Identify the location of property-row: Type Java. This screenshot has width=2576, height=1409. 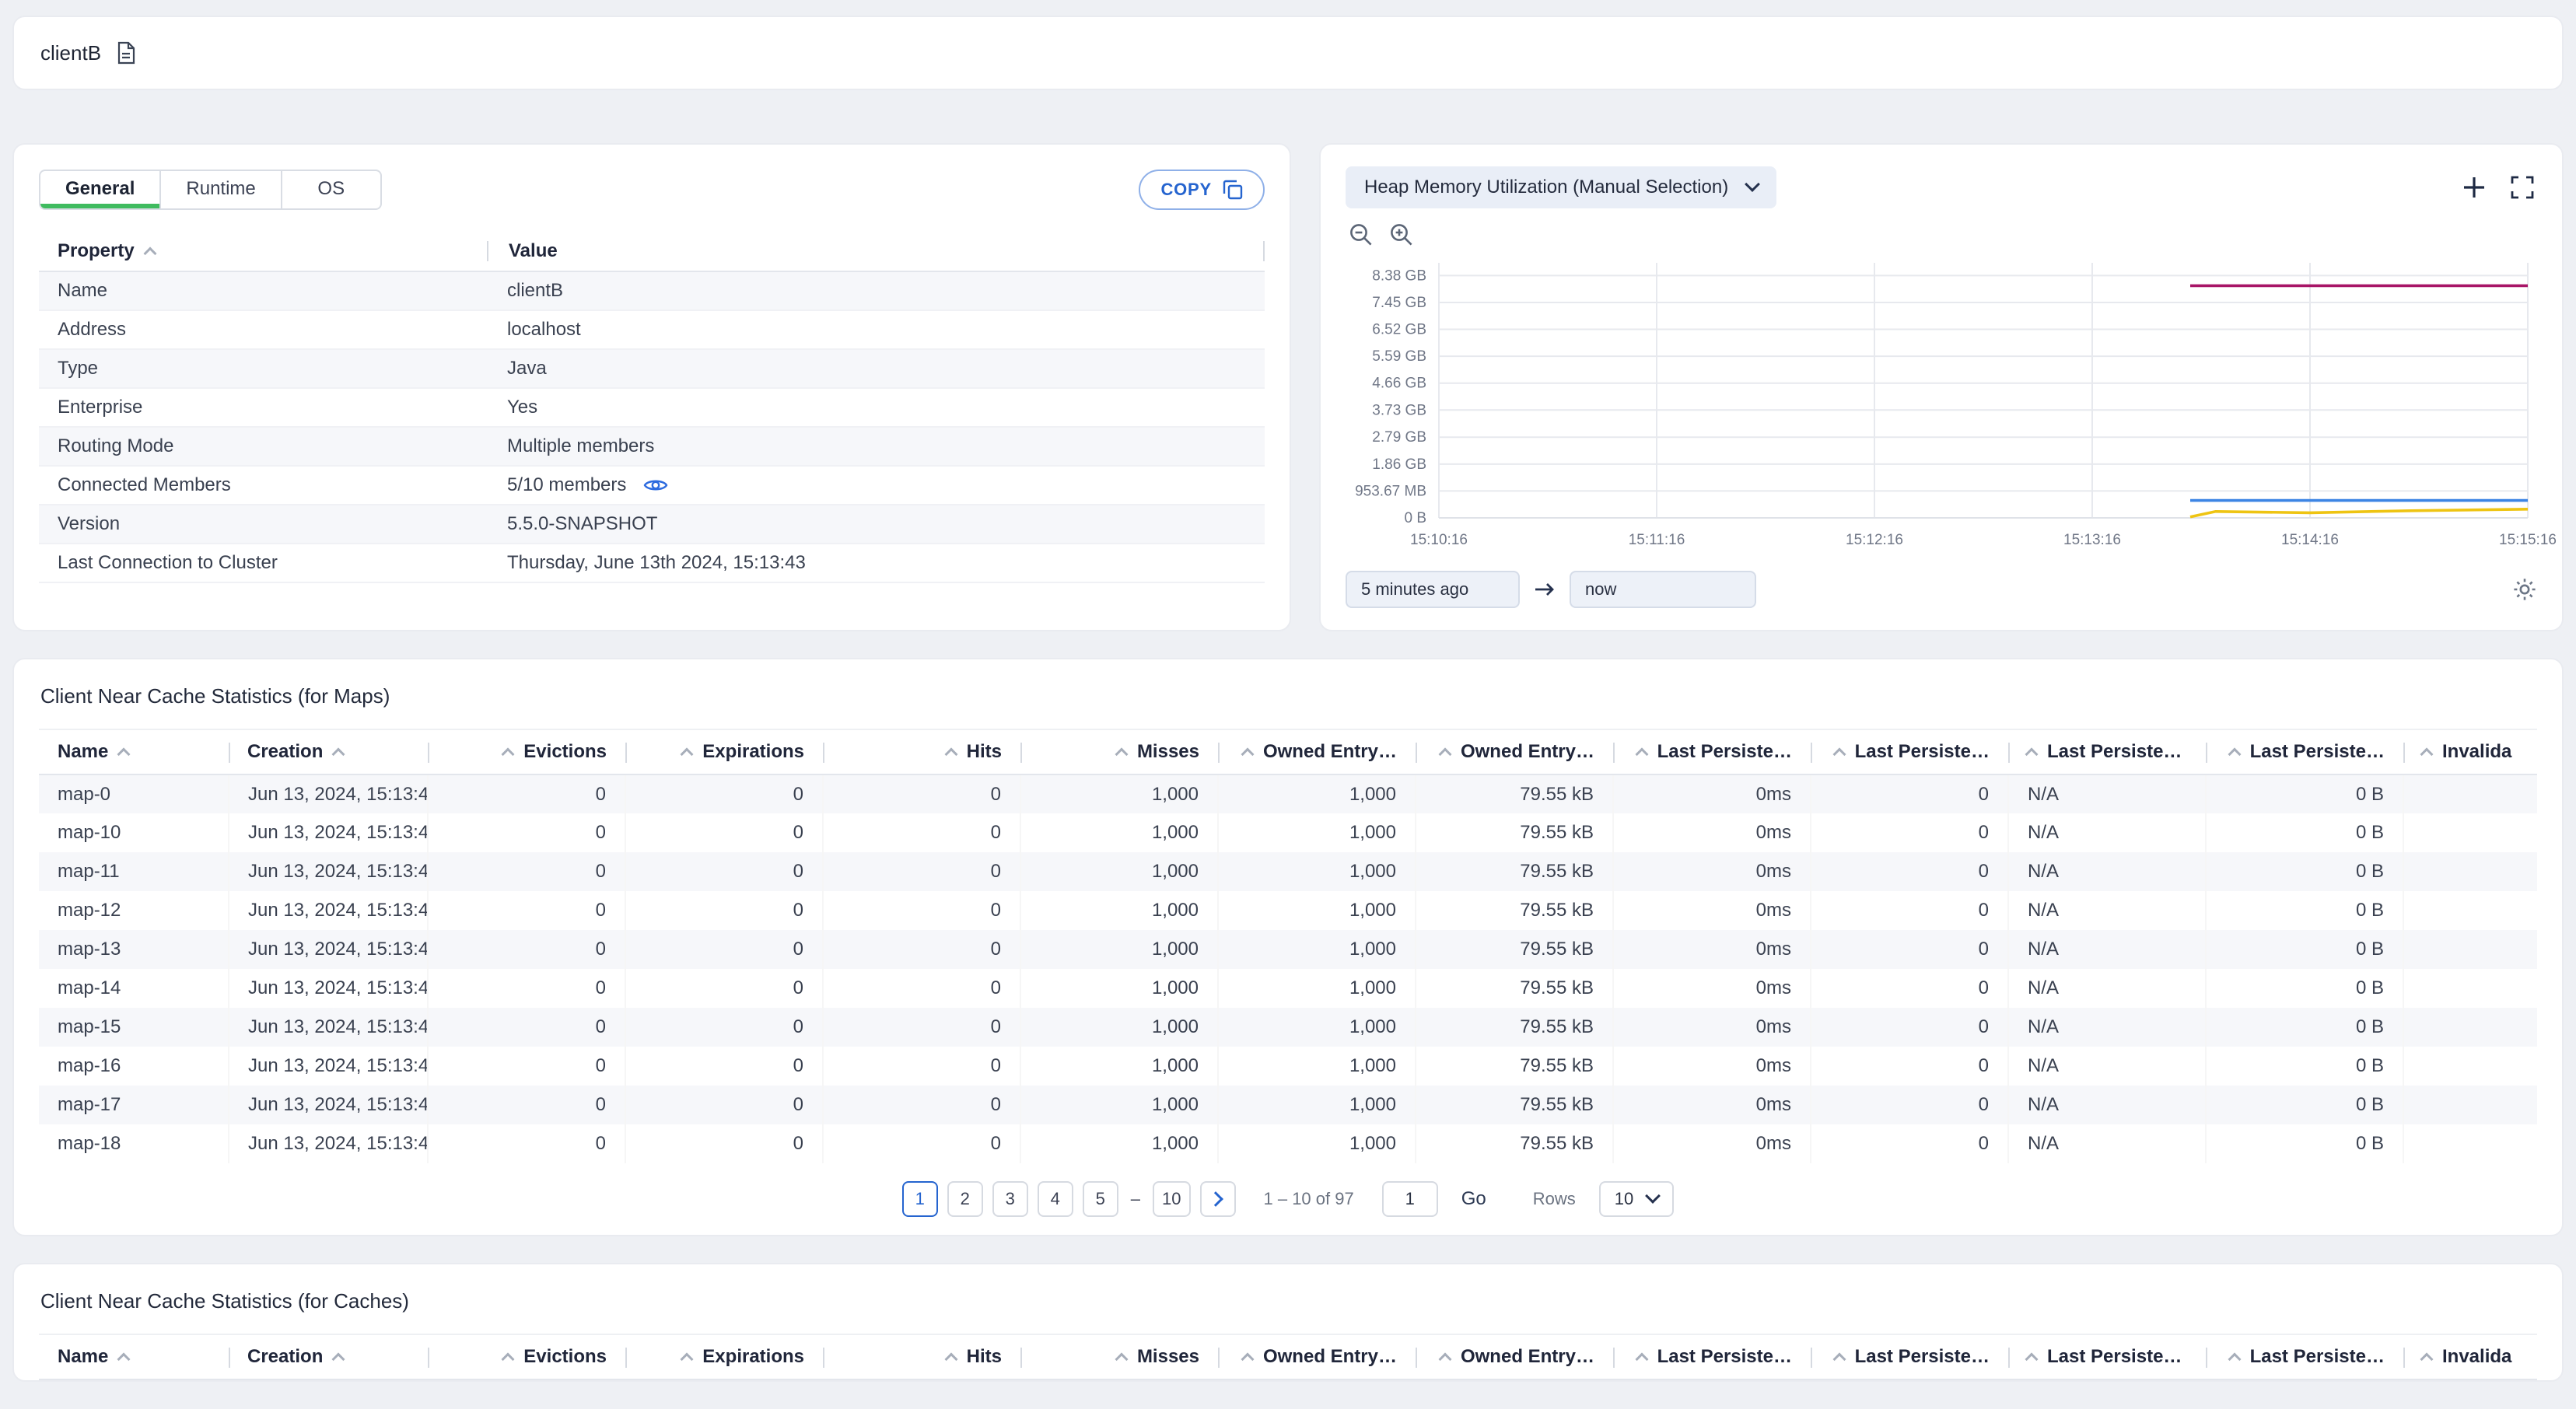
(652, 369).